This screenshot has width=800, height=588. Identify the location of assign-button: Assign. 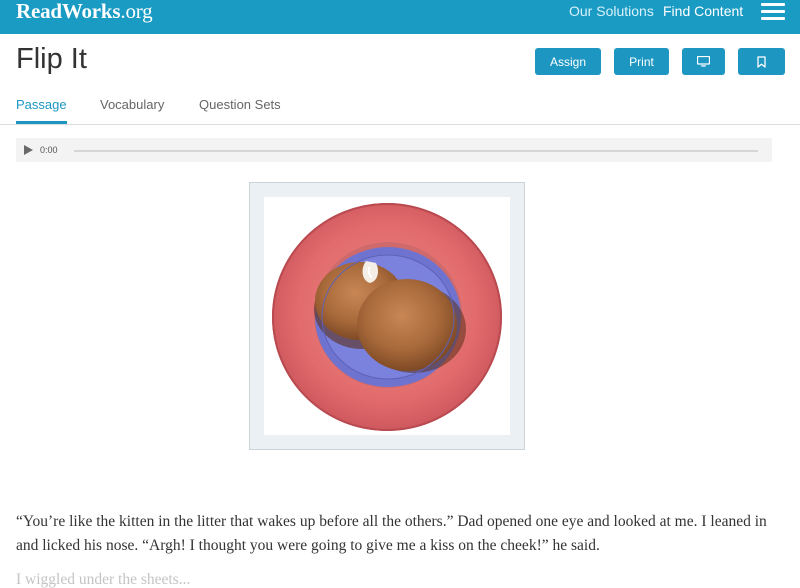
(568, 61).